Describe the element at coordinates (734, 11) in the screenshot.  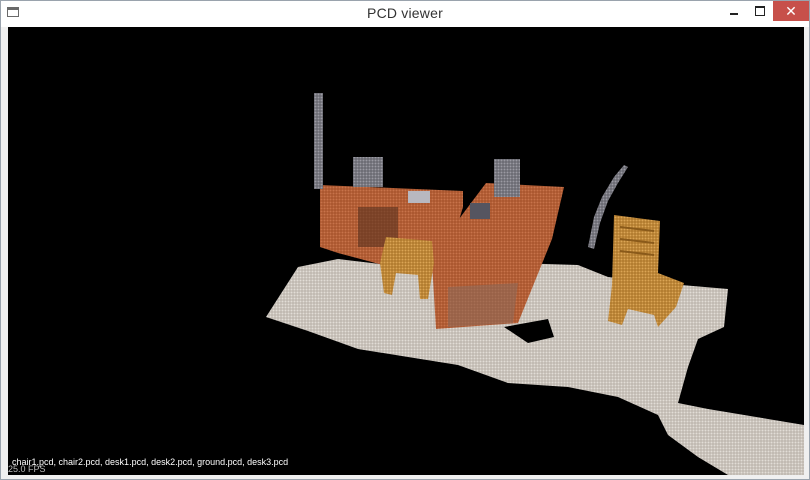
I see `minimize-button` at that location.